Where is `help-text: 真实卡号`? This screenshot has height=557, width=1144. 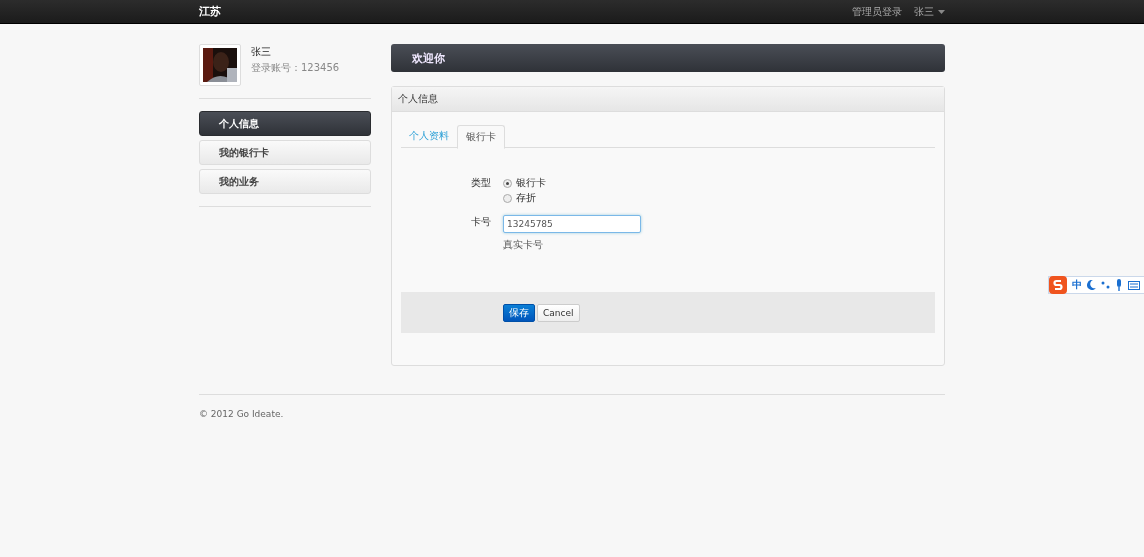 help-text: 真实卡号 is located at coordinates (523, 245).